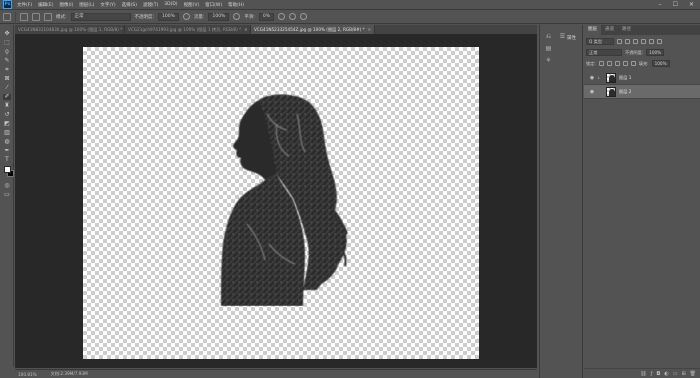 Image resolution: width=700 pixels, height=378 pixels. Describe the element at coordinates (655, 52) in the screenshot. I see `layer-opacity-field: 100%` at that location.